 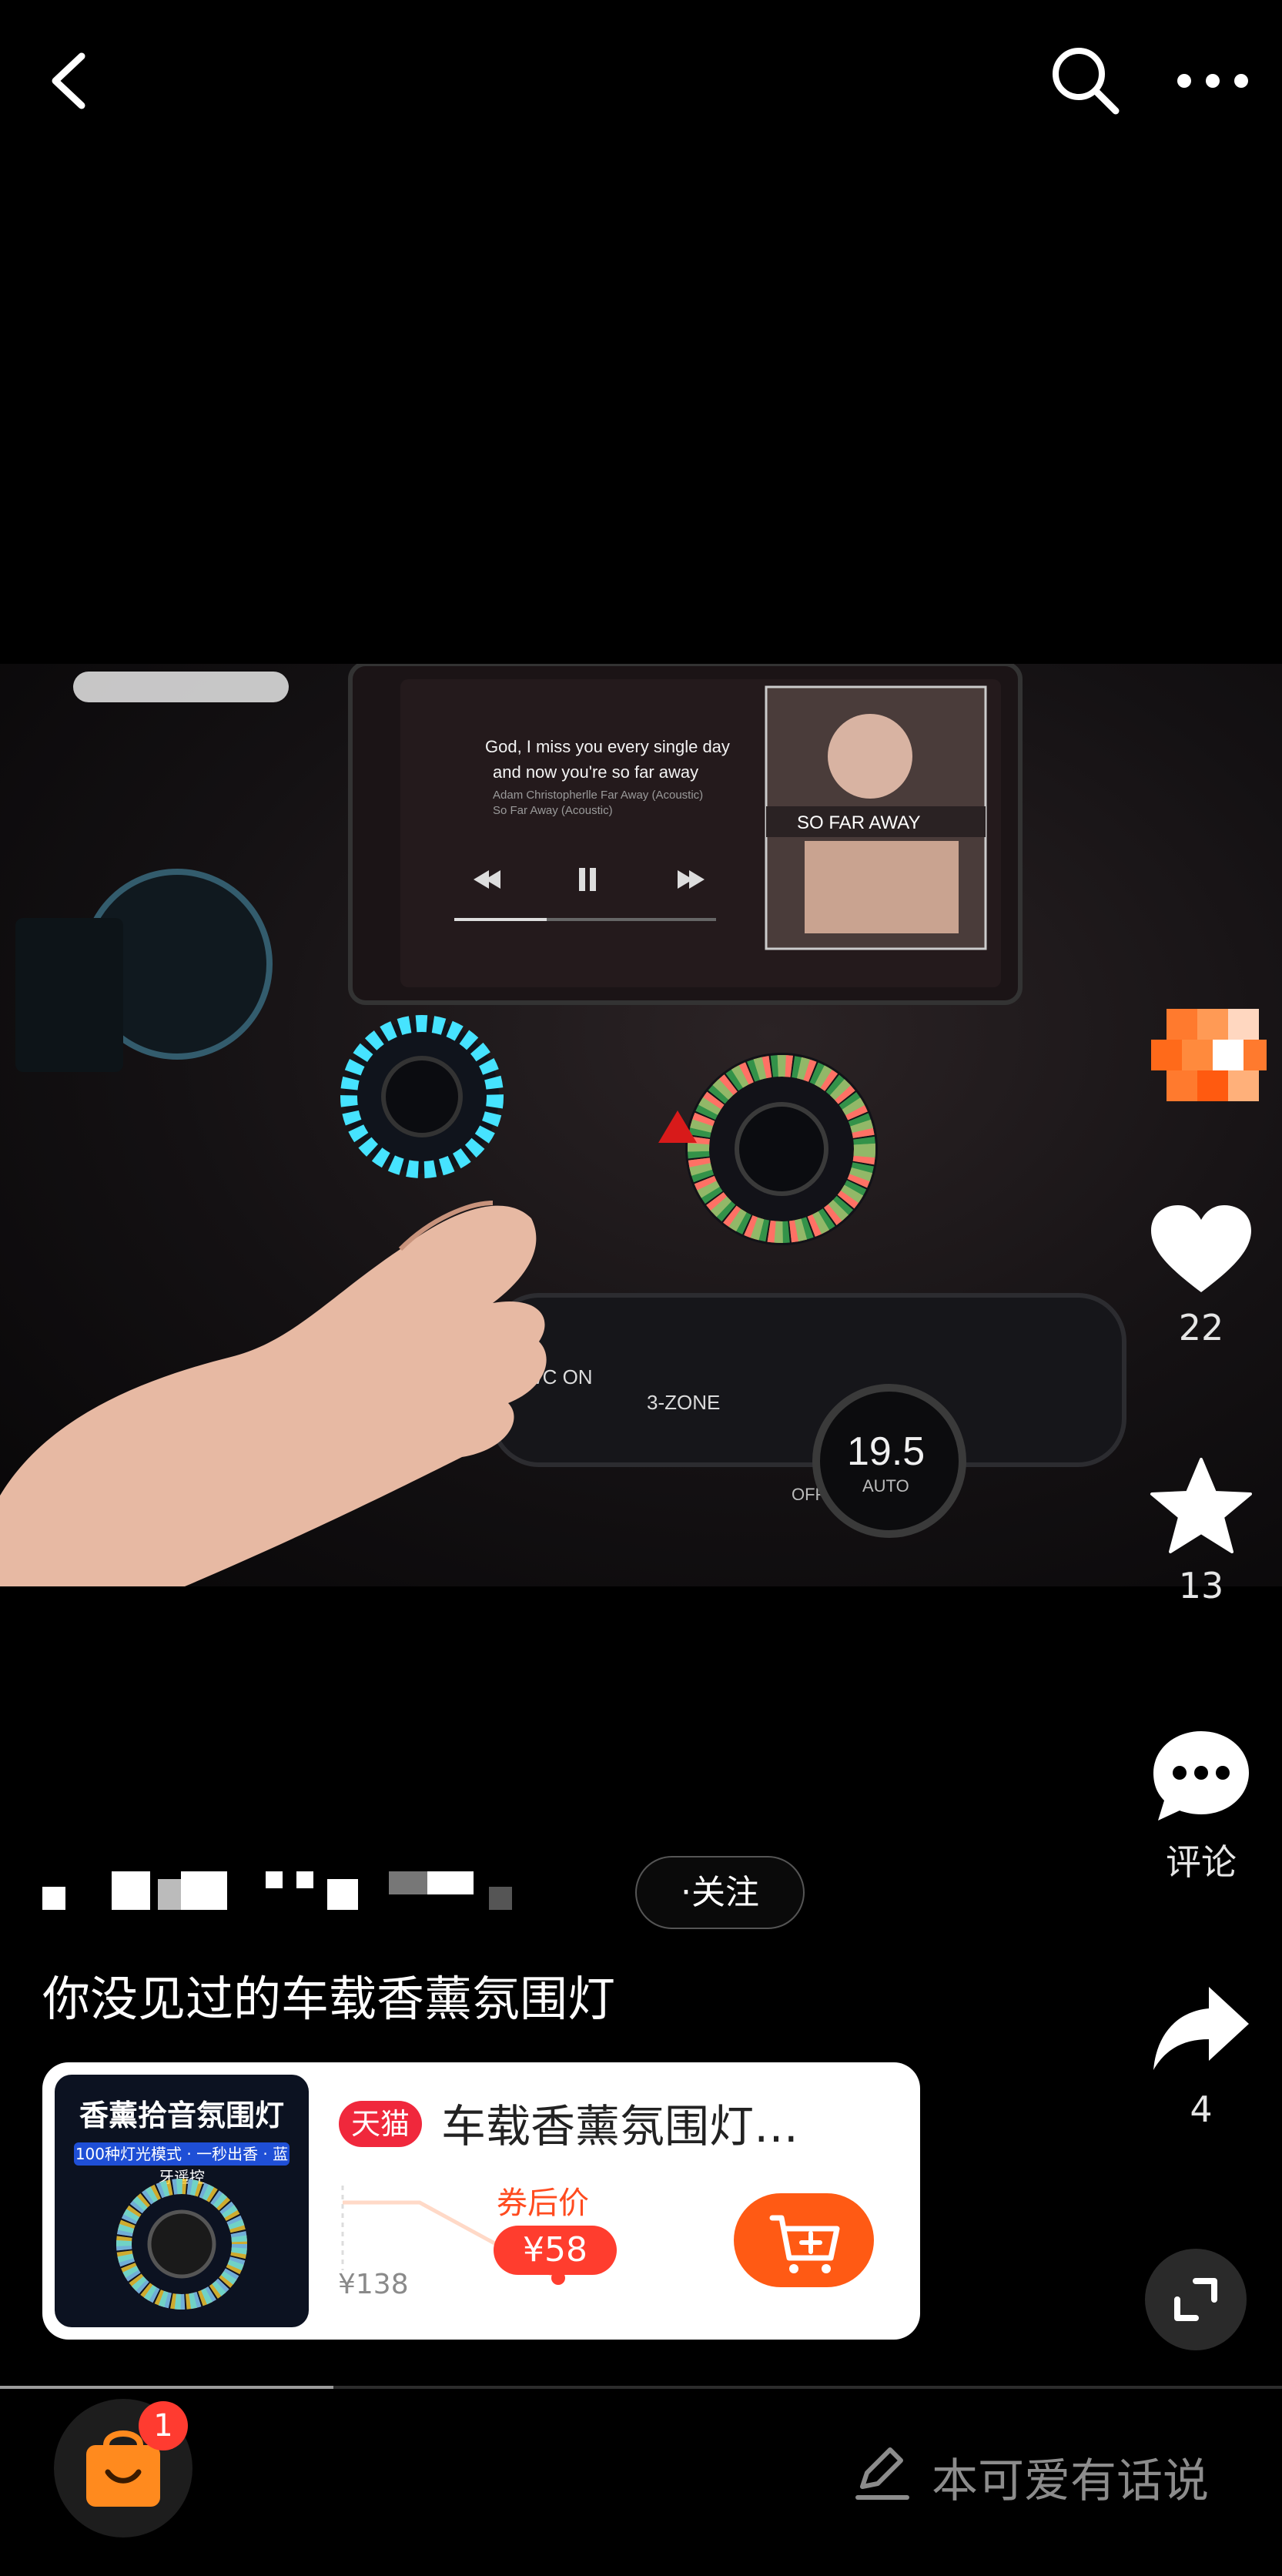 What do you see at coordinates (595, 772) in the screenshot?
I see `screen-lyrics-line2: and now you're so far away` at bounding box center [595, 772].